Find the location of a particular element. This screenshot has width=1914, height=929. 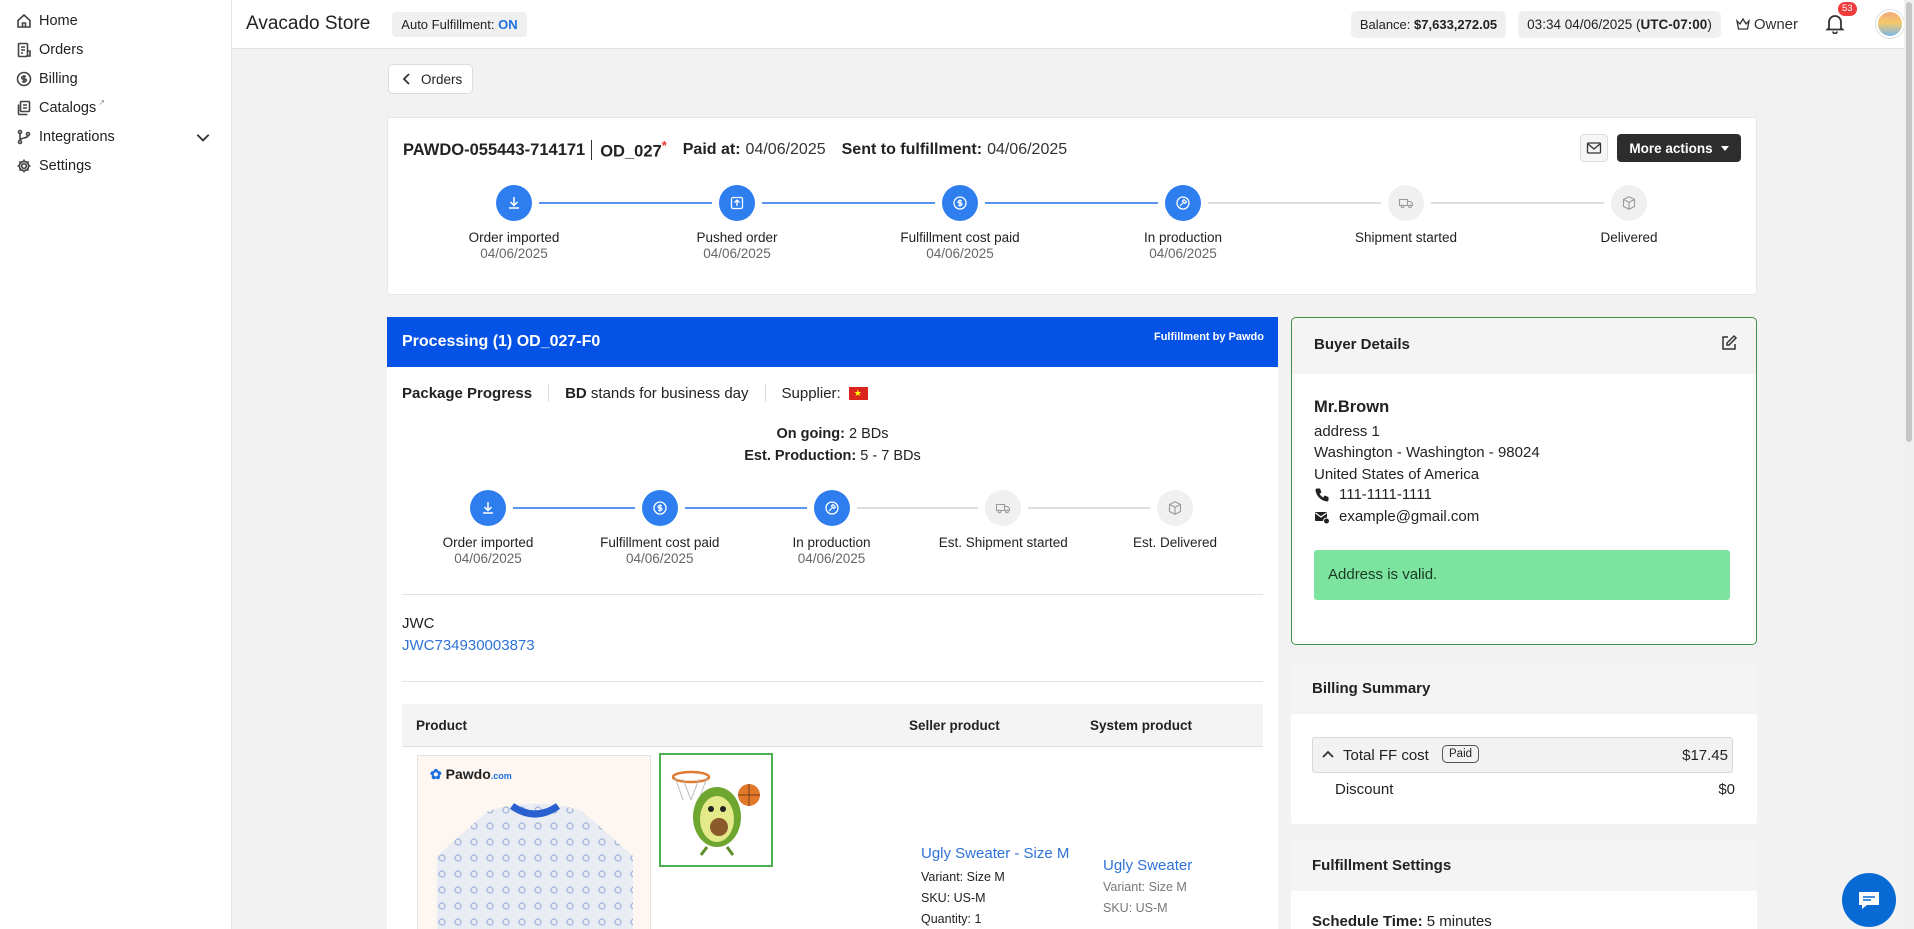

seller-product-link: Ugly Sweater - Size M is located at coordinates (995, 853).